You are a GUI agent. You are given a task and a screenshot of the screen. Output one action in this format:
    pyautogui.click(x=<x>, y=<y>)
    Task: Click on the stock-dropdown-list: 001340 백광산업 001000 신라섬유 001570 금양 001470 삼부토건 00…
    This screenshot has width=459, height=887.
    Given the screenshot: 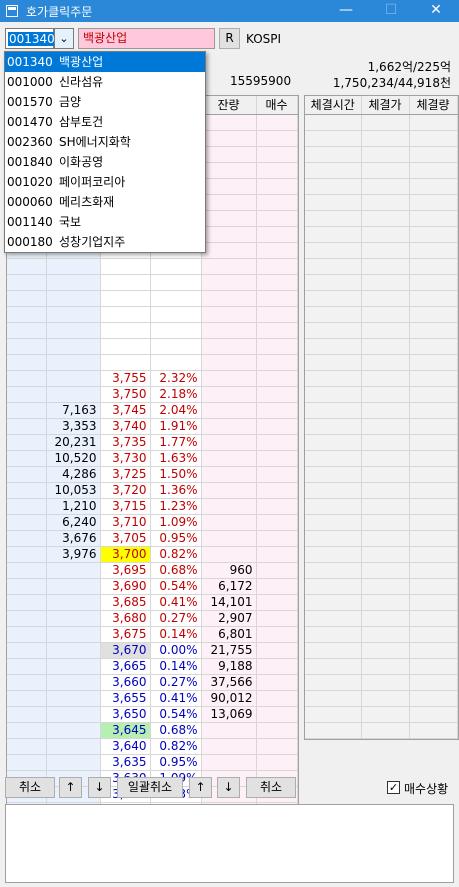 What is the action you would take?
    pyautogui.click(x=105, y=152)
    